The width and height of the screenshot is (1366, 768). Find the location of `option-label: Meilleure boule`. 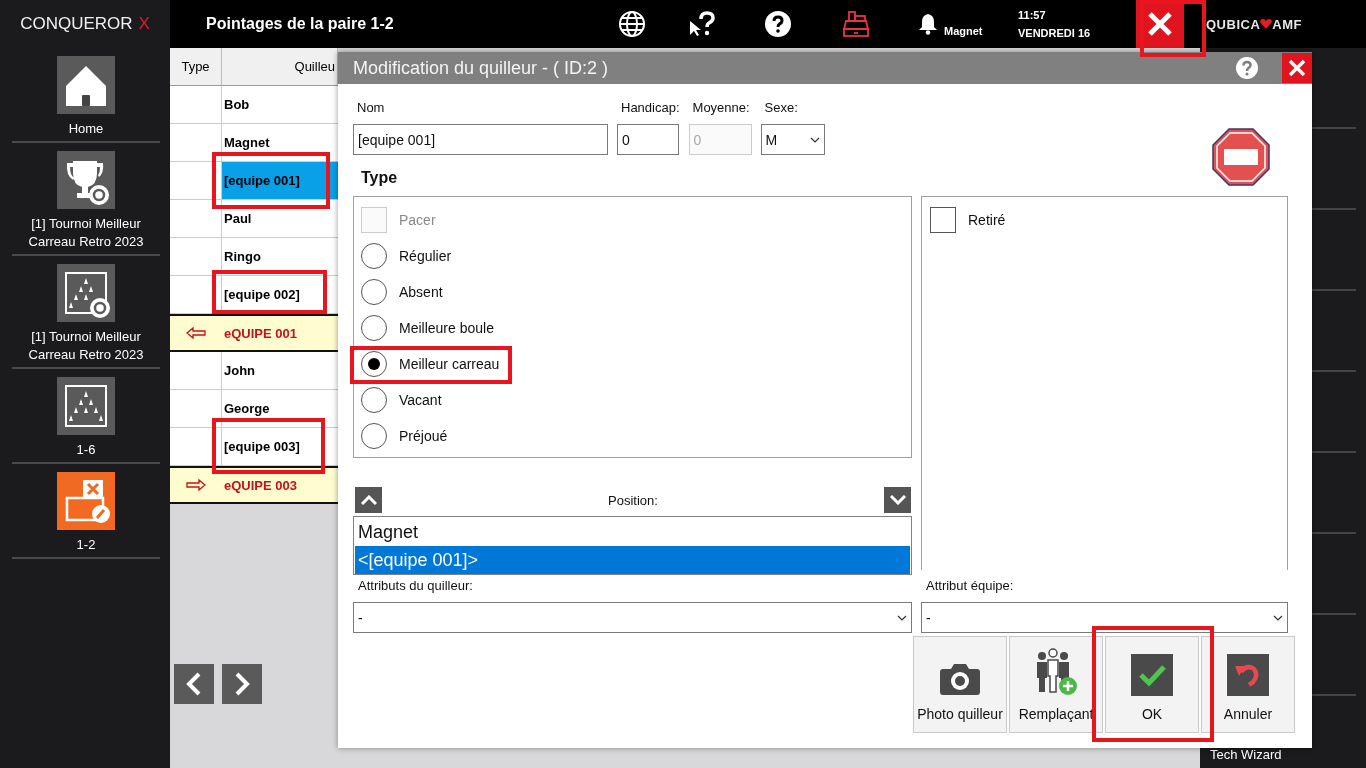

option-label: Meilleure boule is located at coordinates (446, 328).